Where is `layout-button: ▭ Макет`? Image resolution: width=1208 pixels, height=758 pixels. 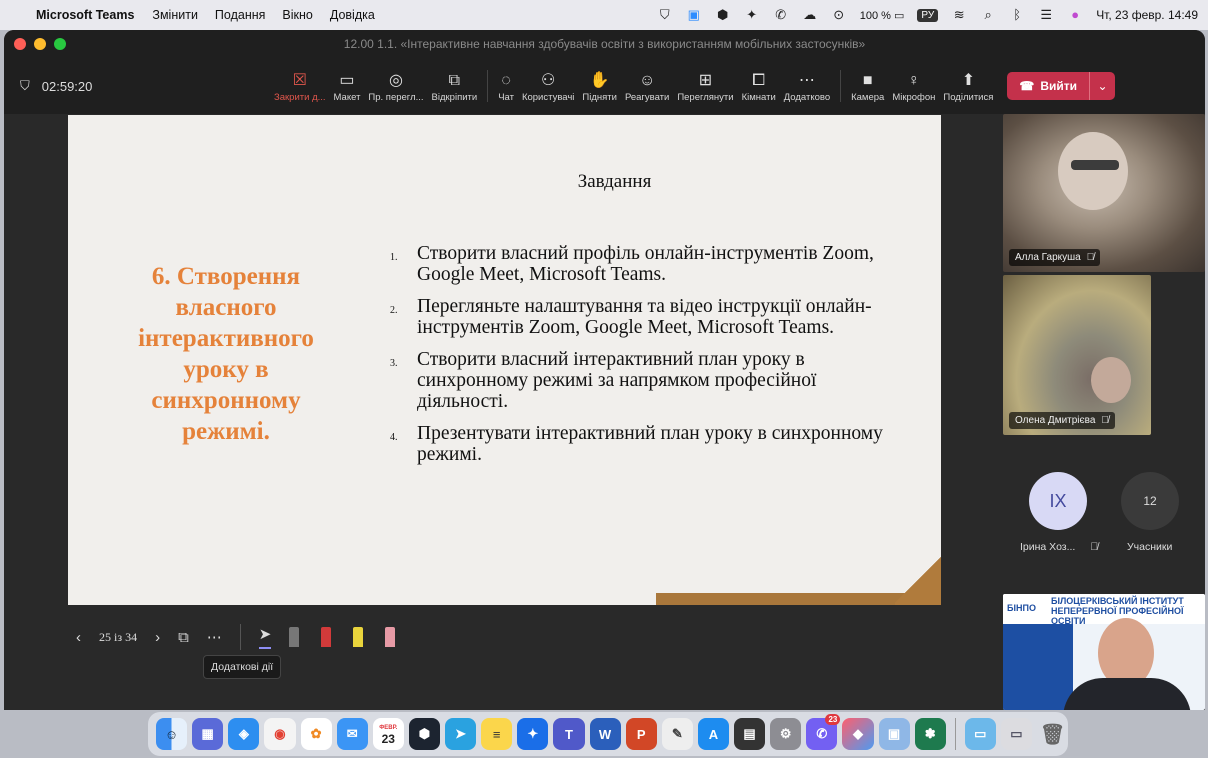 layout-button: ▭ Макет is located at coordinates (347, 86).